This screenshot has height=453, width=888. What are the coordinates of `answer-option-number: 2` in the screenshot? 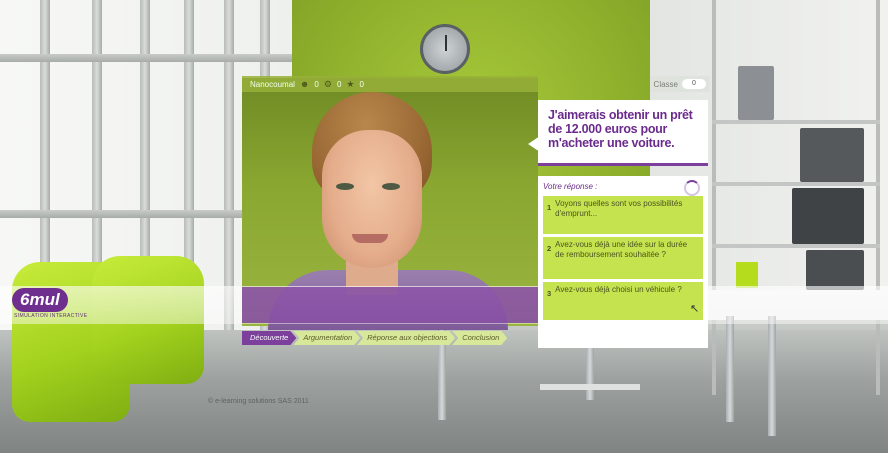 It's located at (549, 248).